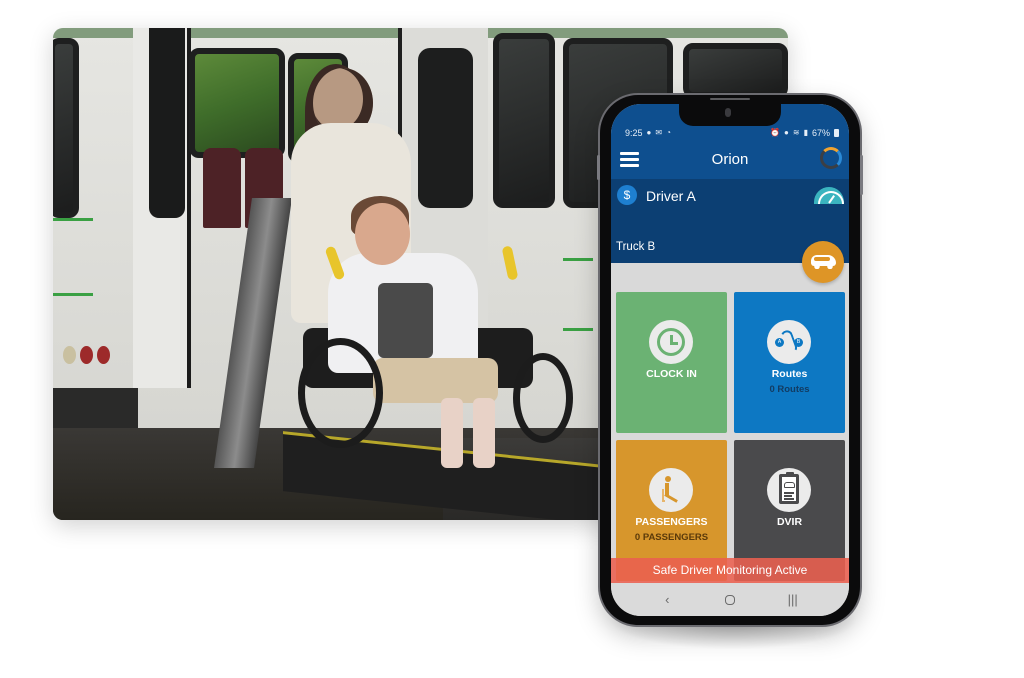  What do you see at coordinates (627, 195) in the screenshot?
I see `dollar-icon: $` at bounding box center [627, 195].